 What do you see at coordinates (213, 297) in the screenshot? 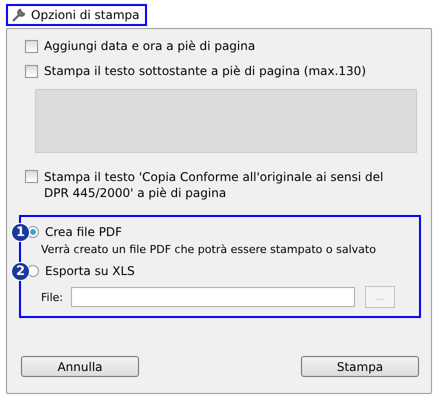
I see `file-input` at bounding box center [213, 297].